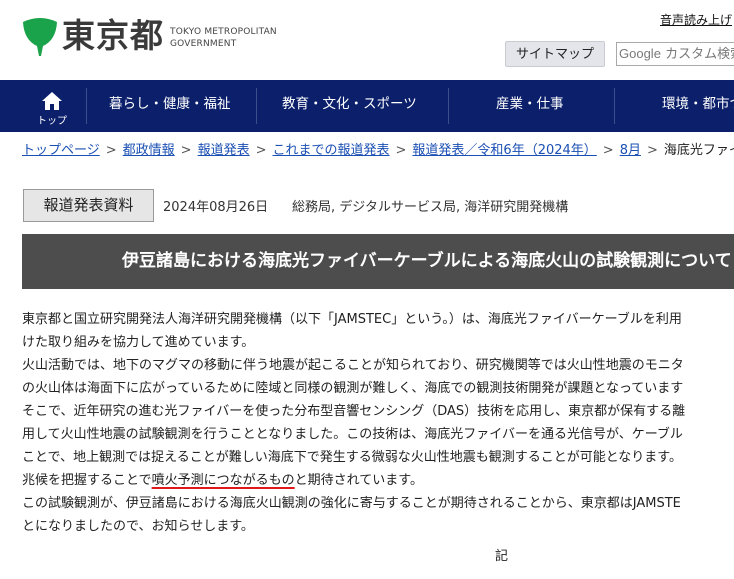 The image size is (734, 579). I want to click on breadcrumb-current: 海底光ファイバー, so click(698, 150).